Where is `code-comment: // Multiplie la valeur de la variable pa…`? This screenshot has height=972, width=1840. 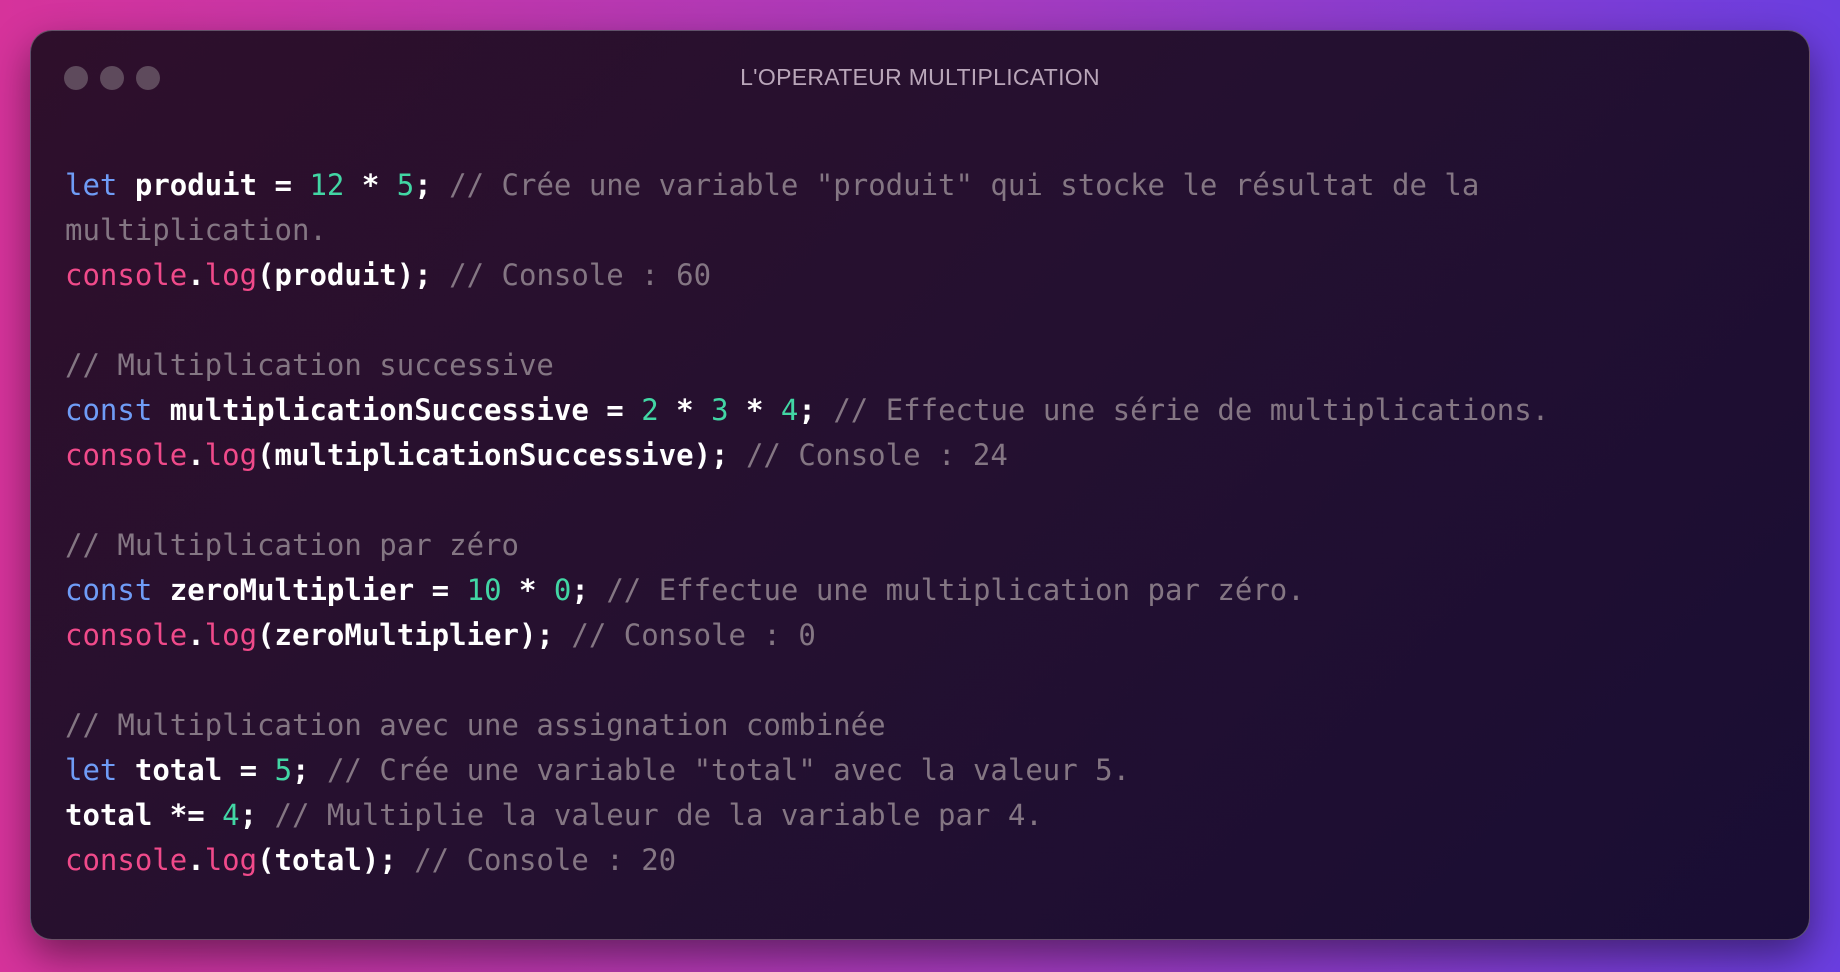
code-comment: // Multiplie la valeur de la variable pa… is located at coordinates (658, 815).